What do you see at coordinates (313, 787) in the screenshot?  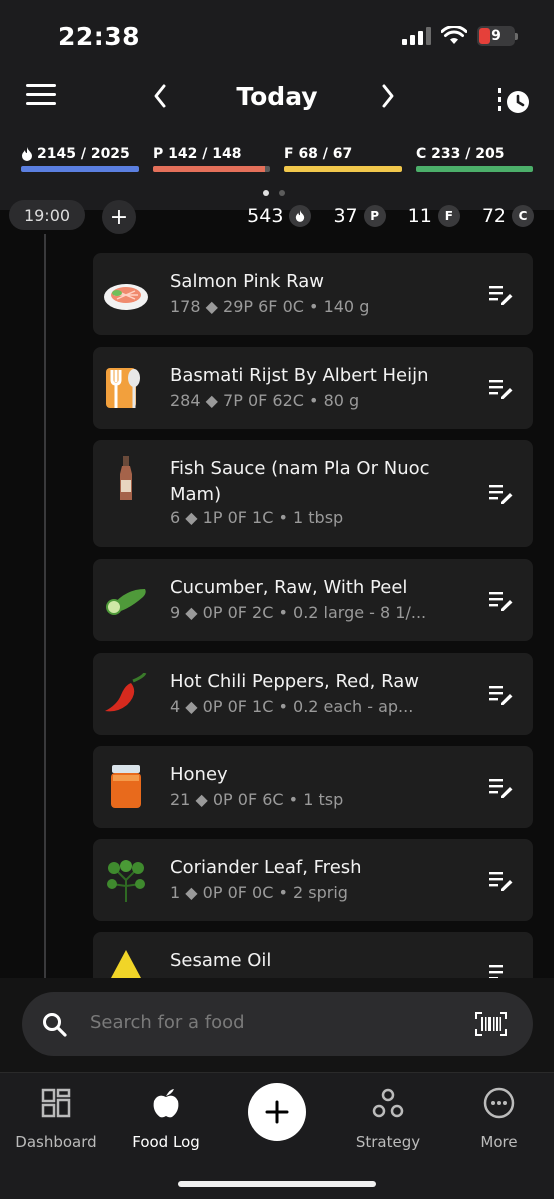 I see `food-item: Honey 21 ◆ 0P 0F 6C • 1 tsp` at bounding box center [313, 787].